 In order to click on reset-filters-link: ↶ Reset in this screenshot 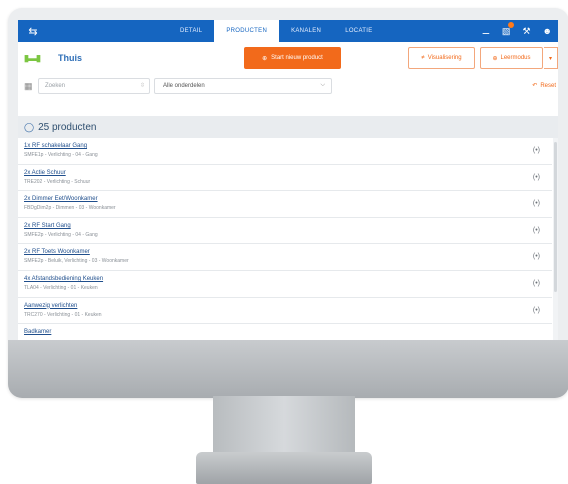, I will do `click(544, 86)`.